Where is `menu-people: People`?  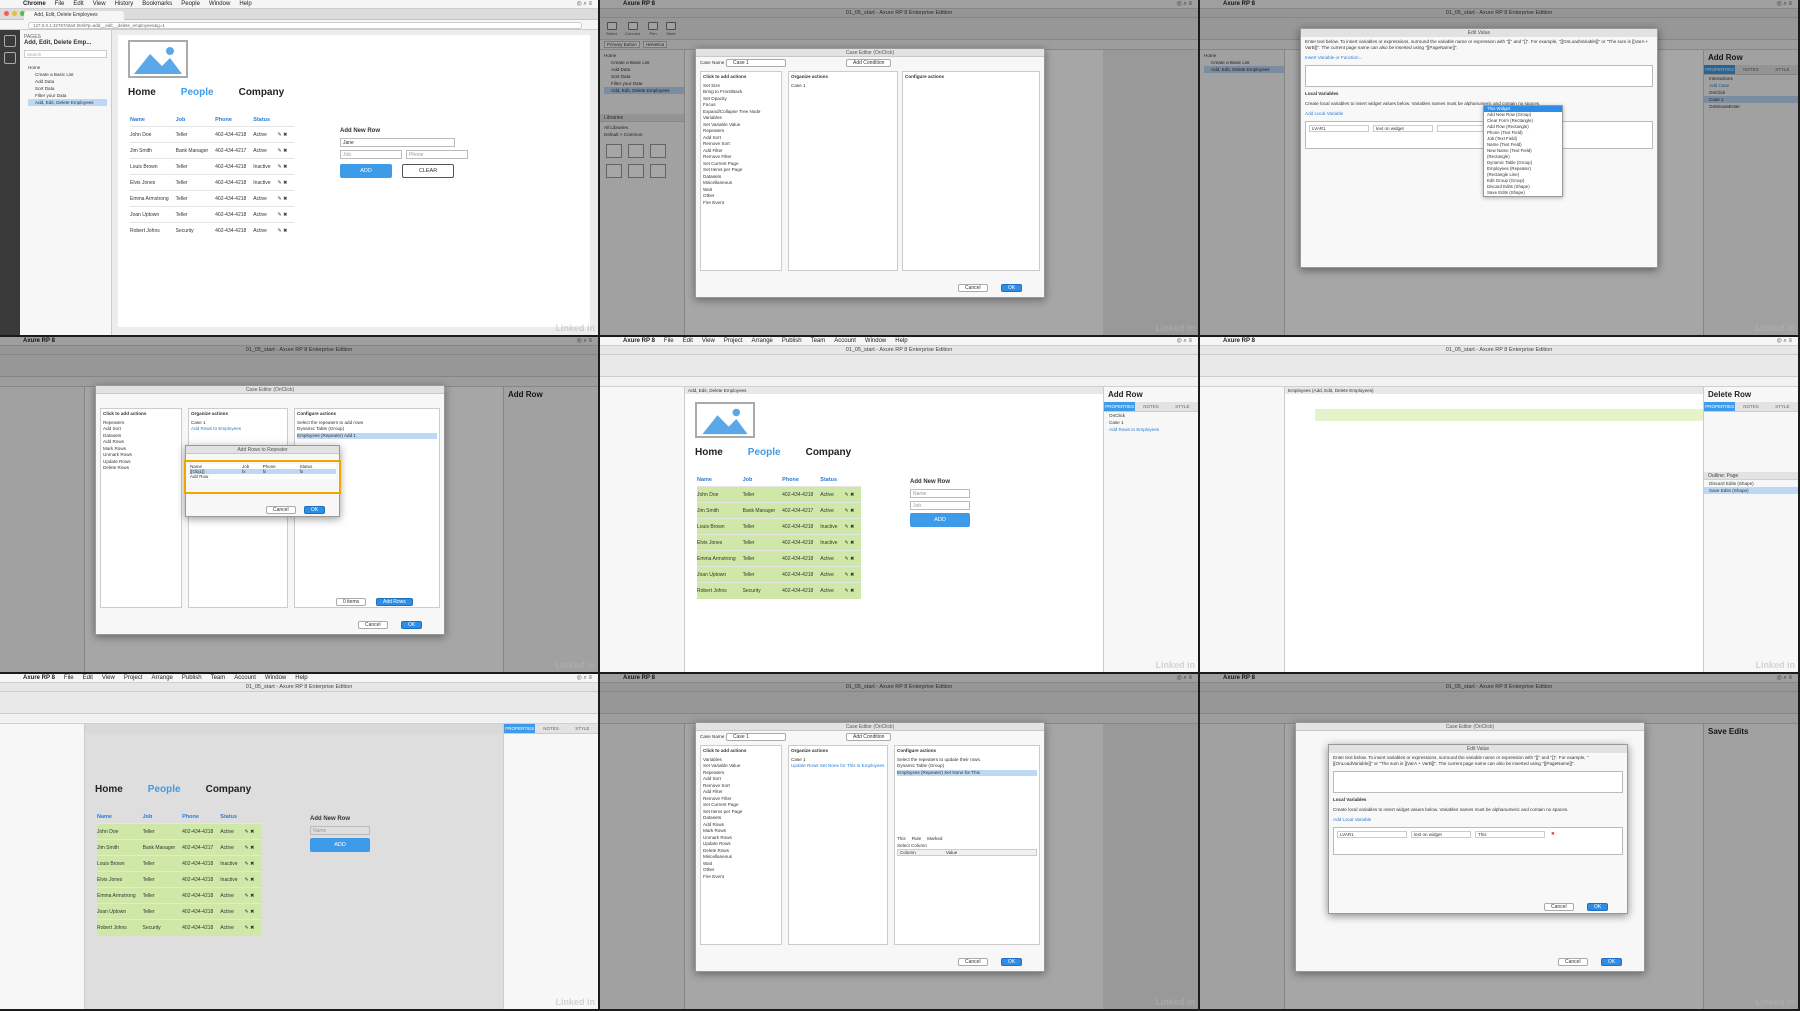
menu-people: People is located at coordinates (190, 4).